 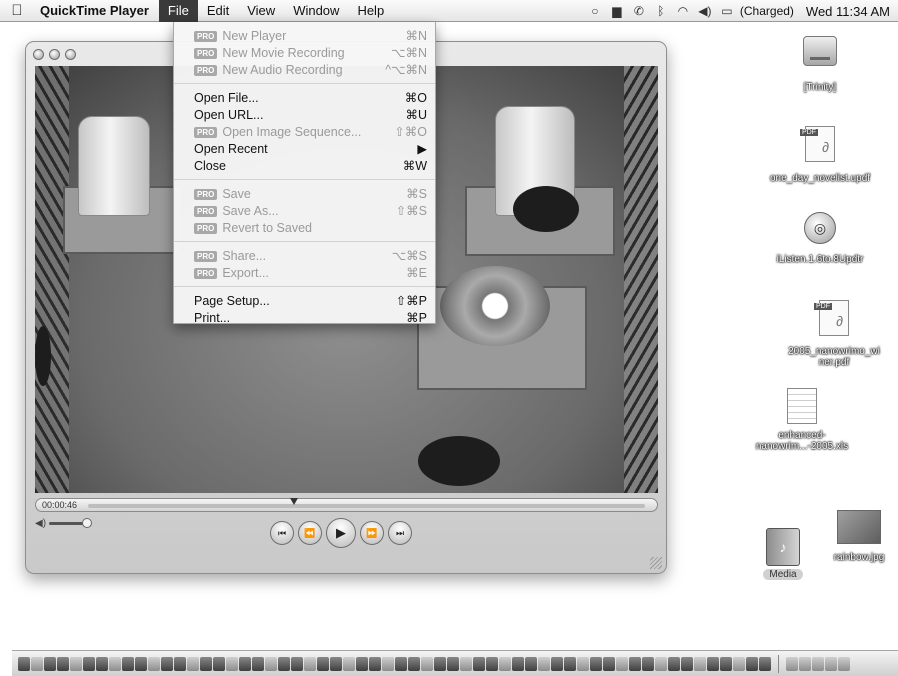 I want to click on menu-clock: Wed 11:34 AM, so click(x=849, y=11).